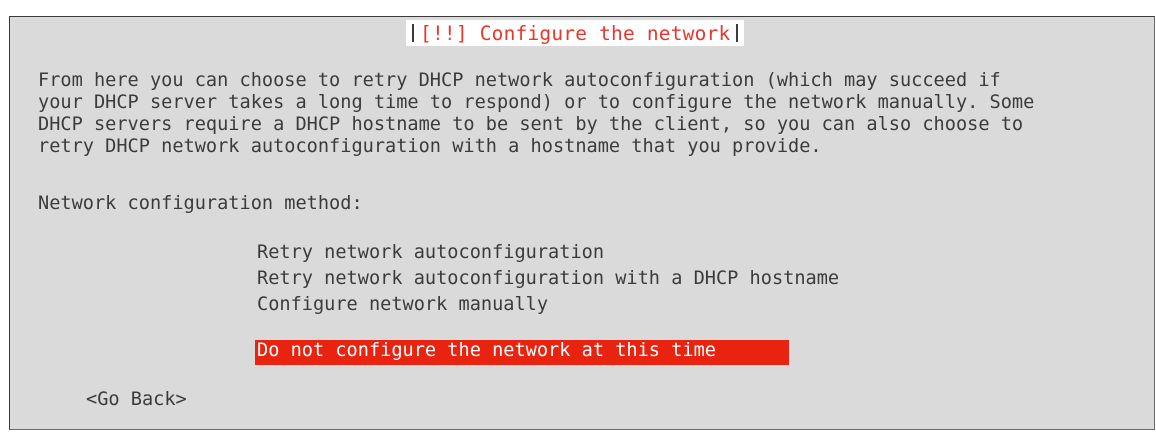  I want to click on dialog-title-bar: [!!] Configure the network, so click(575, 33).